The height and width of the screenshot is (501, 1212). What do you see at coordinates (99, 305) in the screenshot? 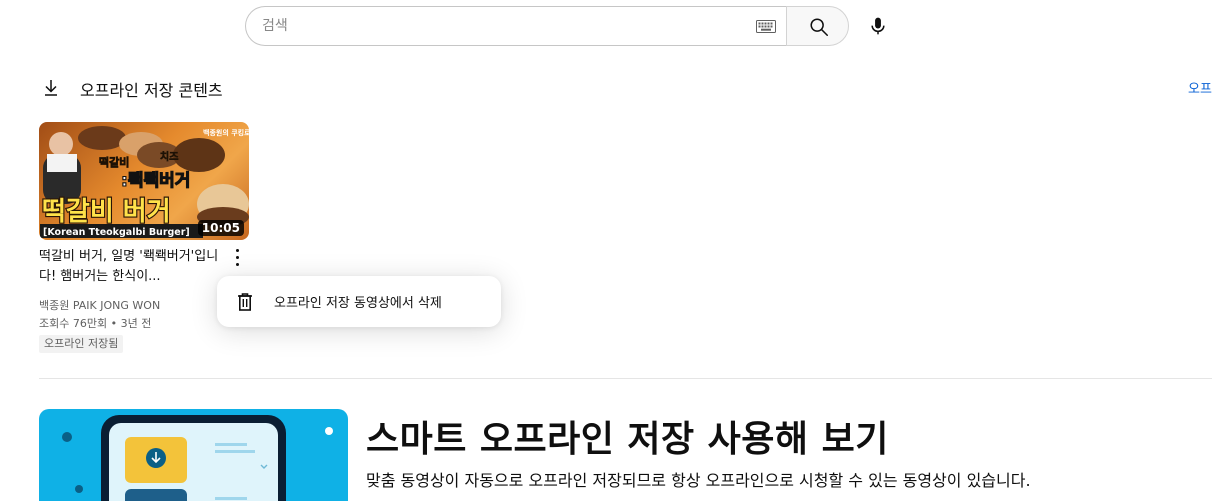
I see `channel-name: 백종원 PAIK JONG WON` at bounding box center [99, 305].